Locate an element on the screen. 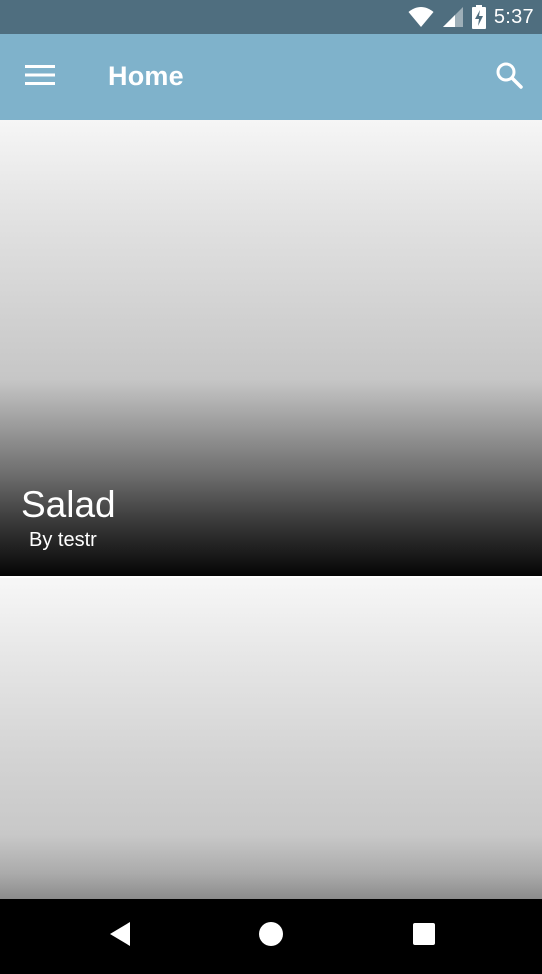 This screenshot has width=542, height=974. recents-icon is located at coordinates (424, 936).